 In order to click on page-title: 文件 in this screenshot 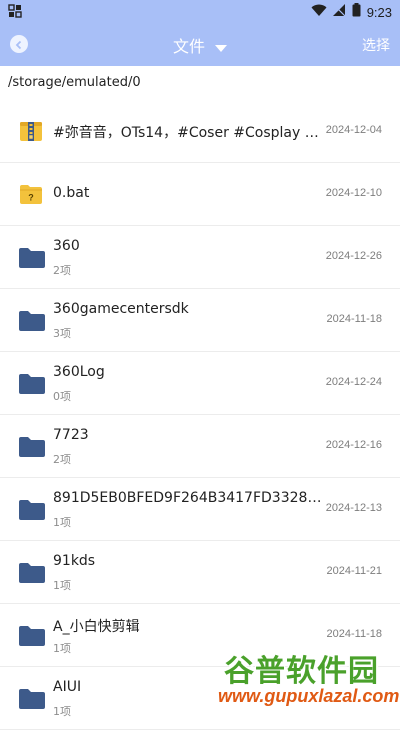, I will do `click(188, 46)`.